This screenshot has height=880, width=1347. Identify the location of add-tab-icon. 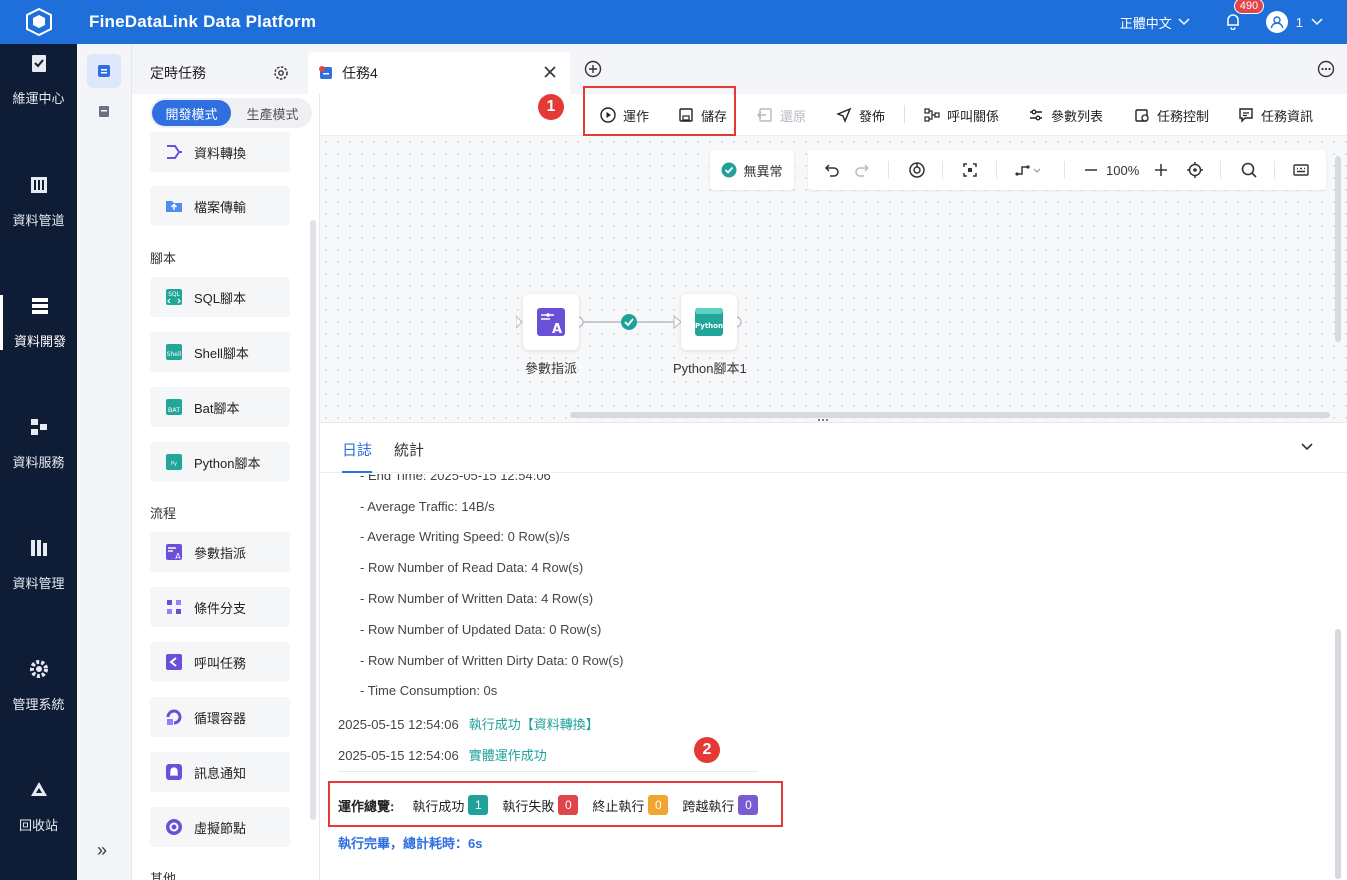
(593, 69).